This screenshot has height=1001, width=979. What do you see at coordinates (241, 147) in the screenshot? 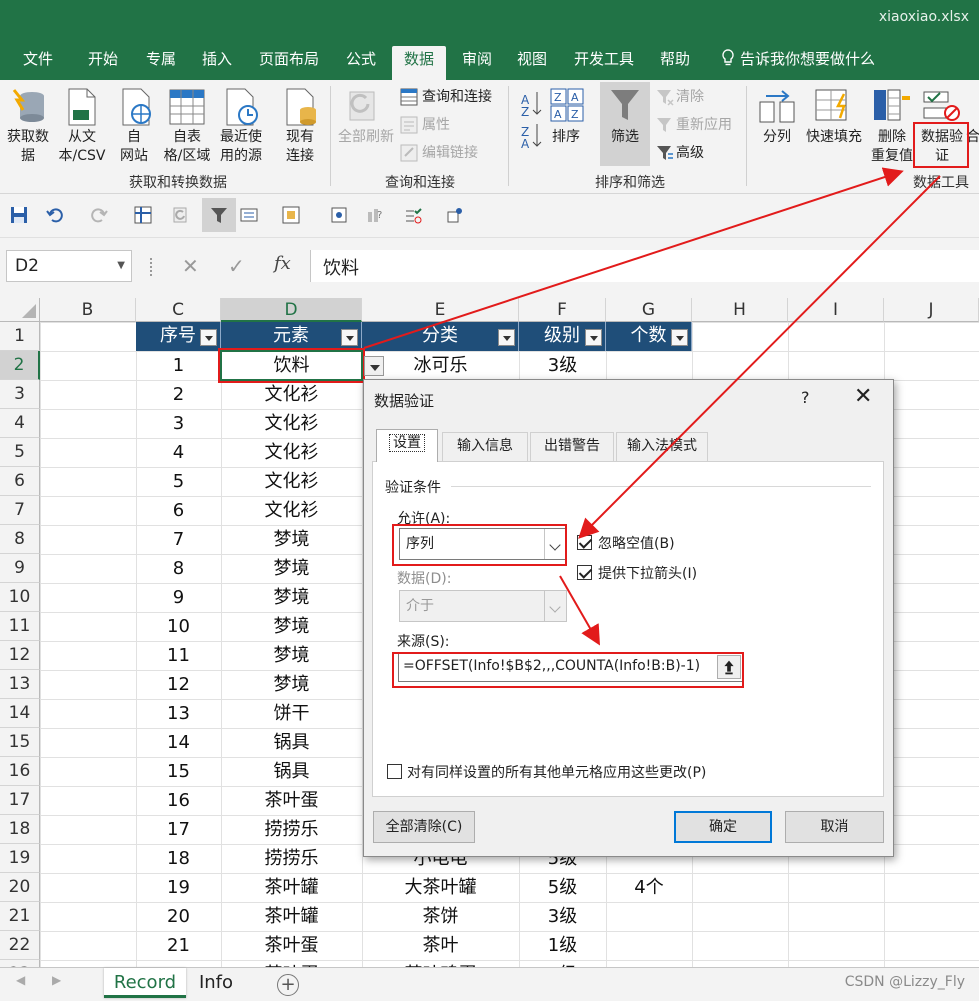
I see `recent-sources-button: 最近使 用的源` at bounding box center [241, 147].